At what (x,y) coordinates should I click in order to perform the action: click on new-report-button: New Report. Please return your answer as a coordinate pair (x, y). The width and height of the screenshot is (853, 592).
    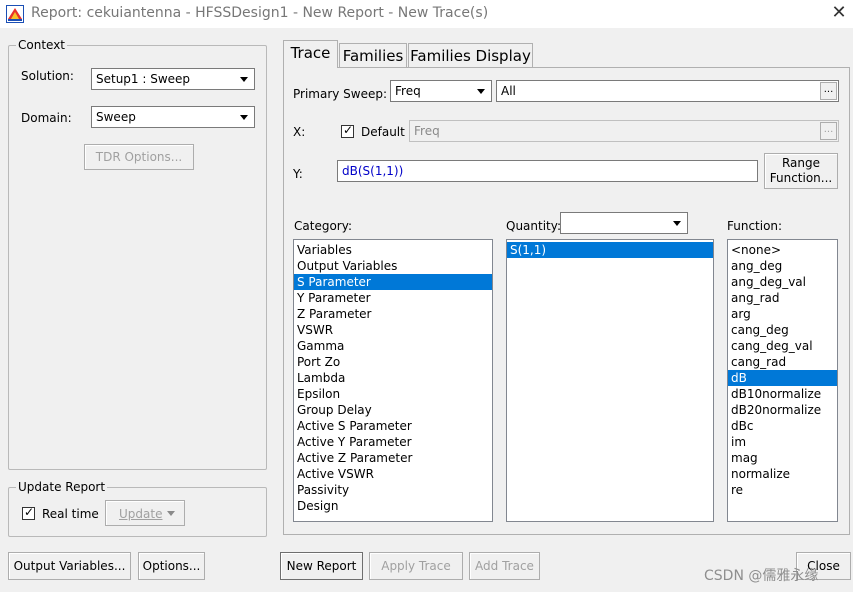
    Looking at the image, I should click on (321, 566).